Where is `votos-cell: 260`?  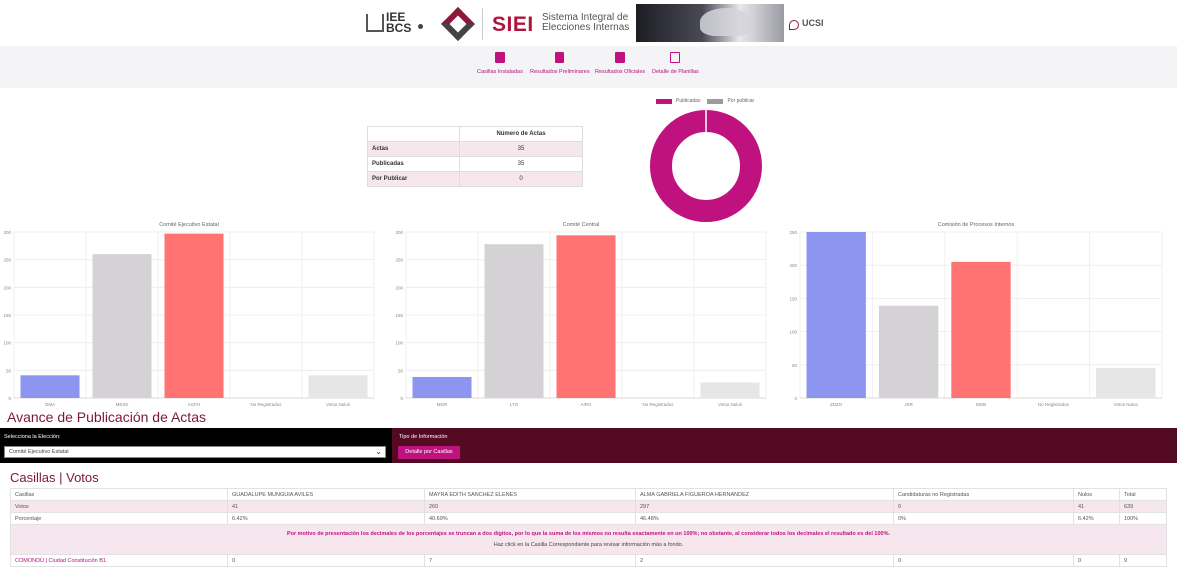 votos-cell: 260 is located at coordinates (530, 506).